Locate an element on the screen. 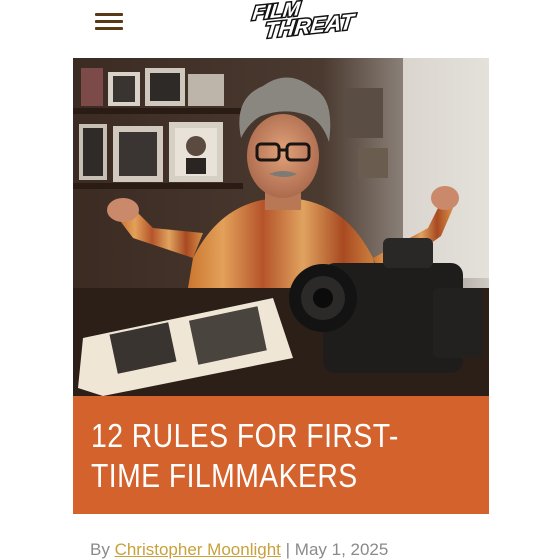 The height and width of the screenshot is (560, 560). site-logo: FILM THREAT is located at coordinates (307, 22).